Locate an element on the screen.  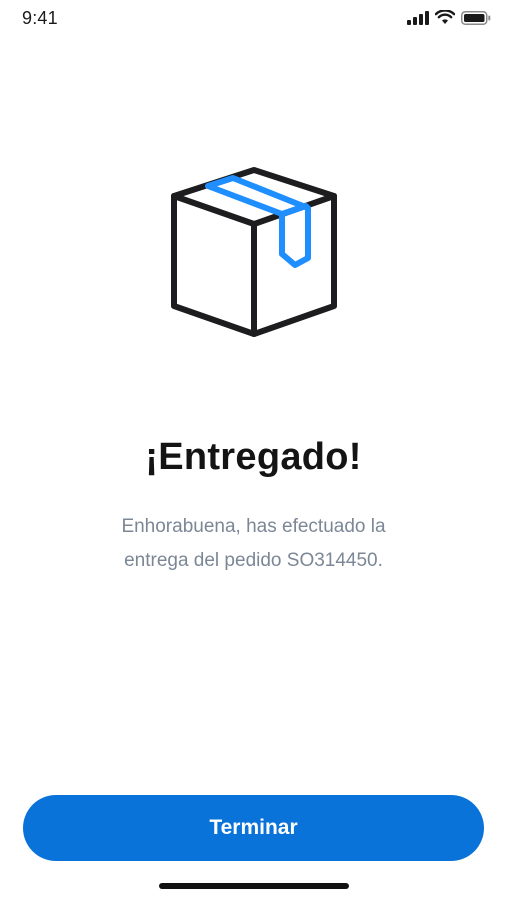
status-icons is located at coordinates (449, 17).